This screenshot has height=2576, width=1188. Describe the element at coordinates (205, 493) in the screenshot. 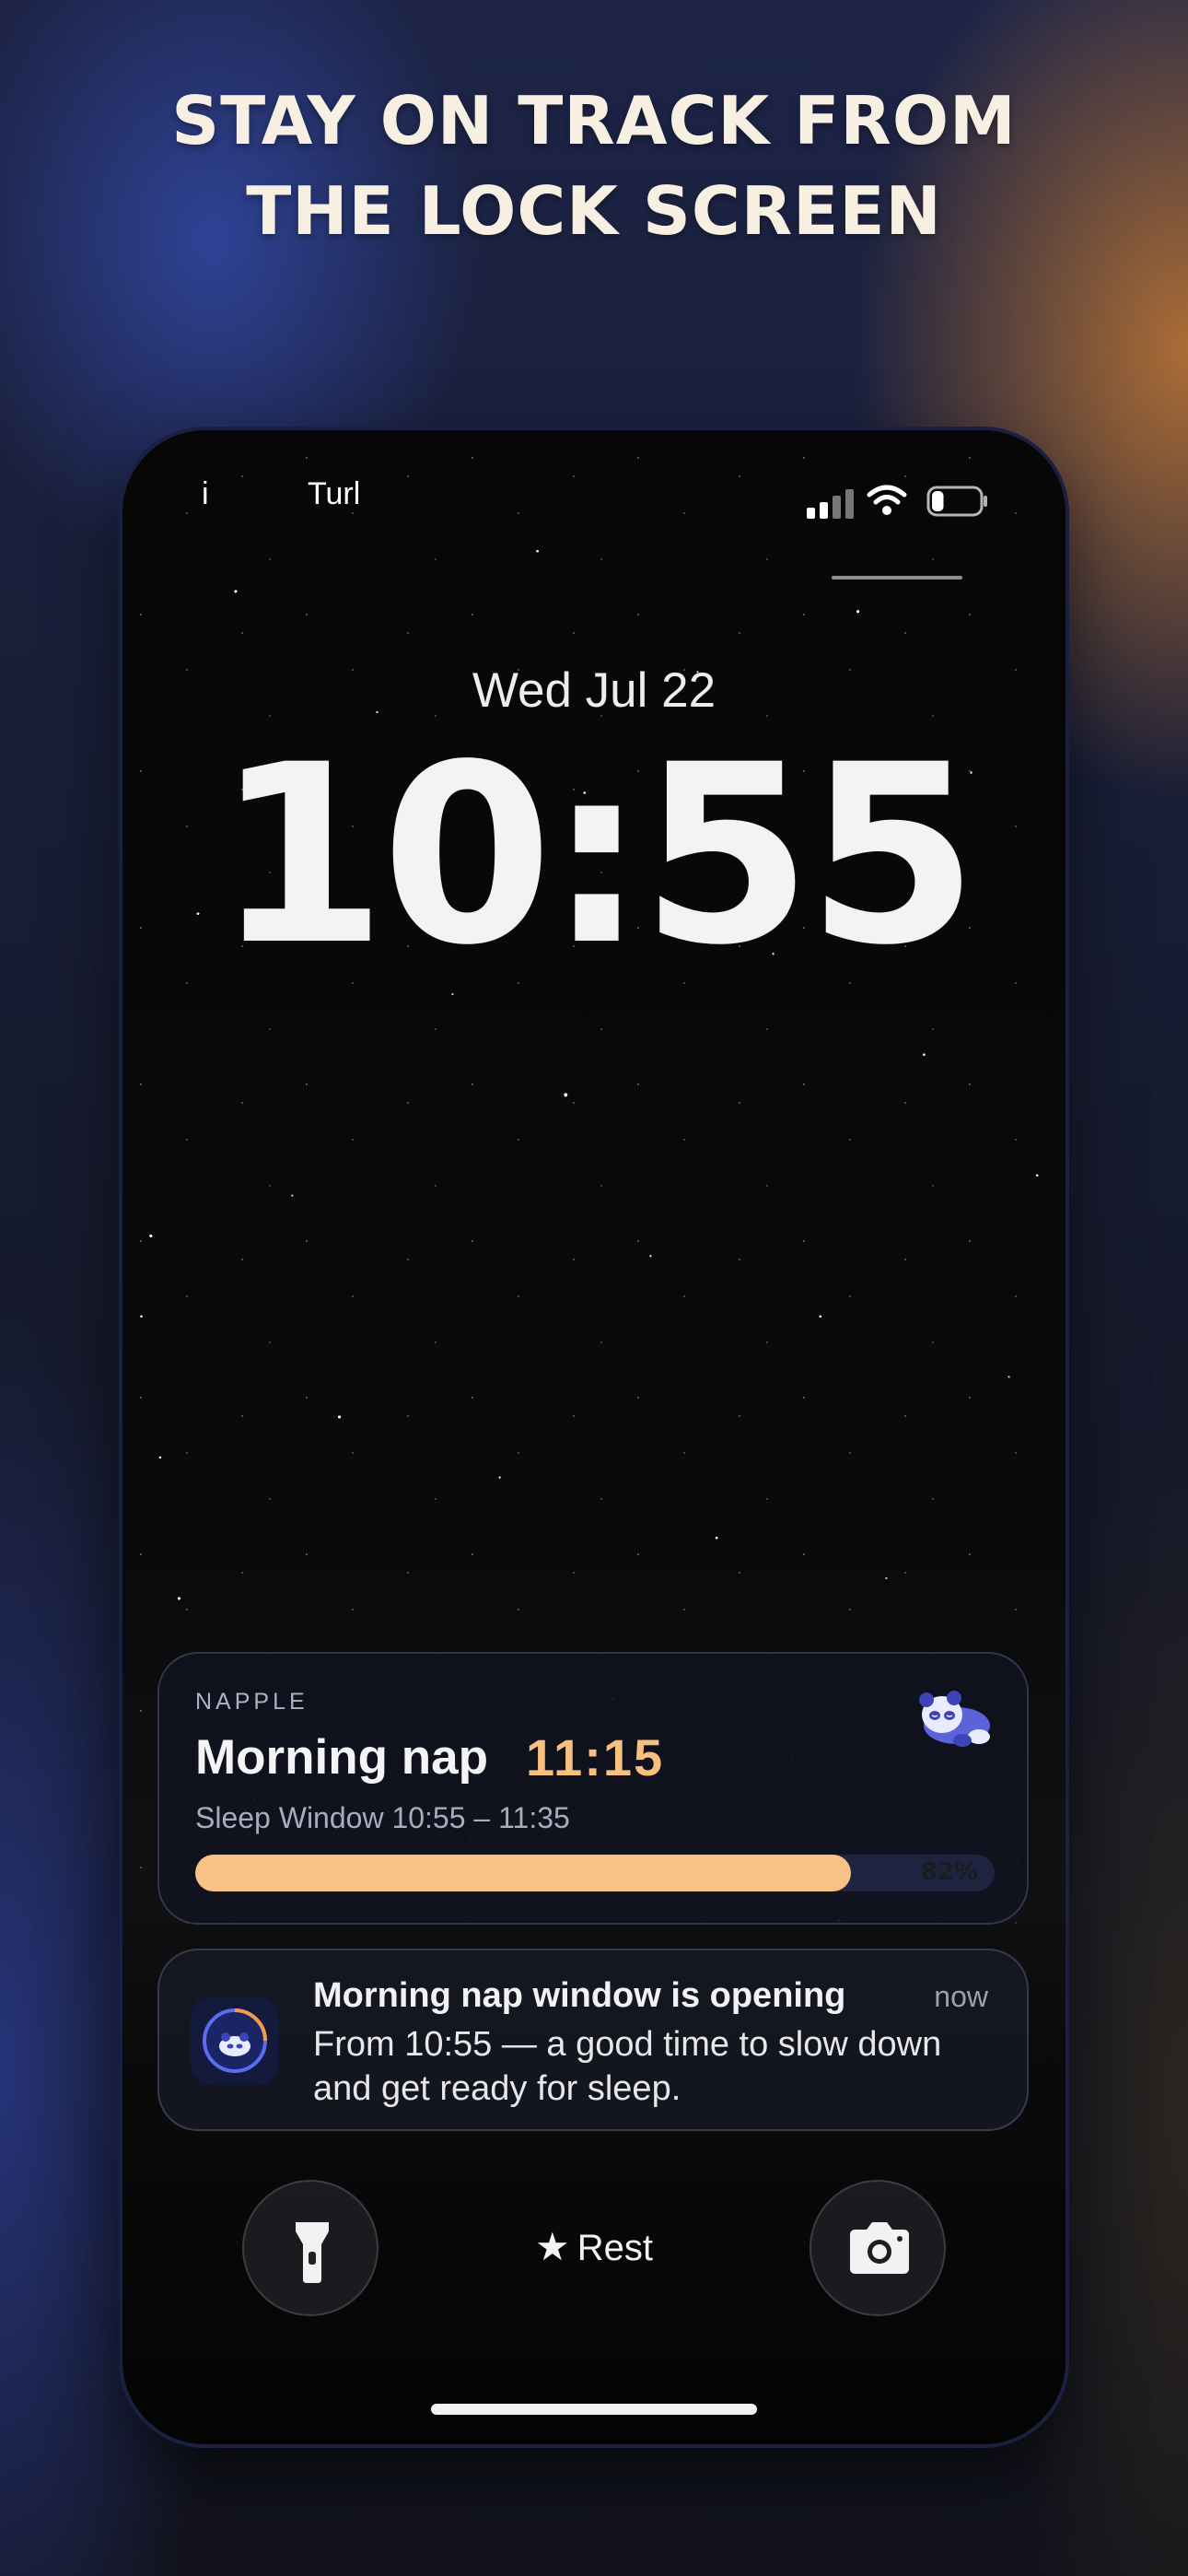

I see `status-left-text: i` at that location.